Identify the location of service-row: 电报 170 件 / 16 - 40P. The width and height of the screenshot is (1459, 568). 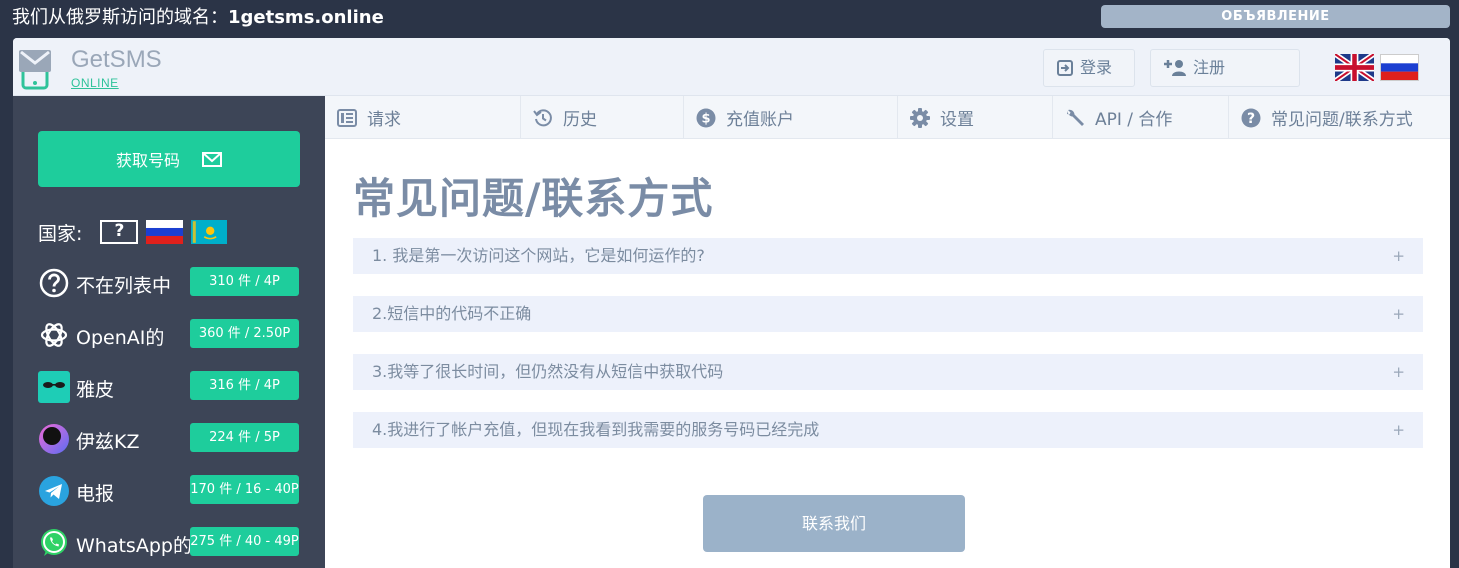
(173, 498).